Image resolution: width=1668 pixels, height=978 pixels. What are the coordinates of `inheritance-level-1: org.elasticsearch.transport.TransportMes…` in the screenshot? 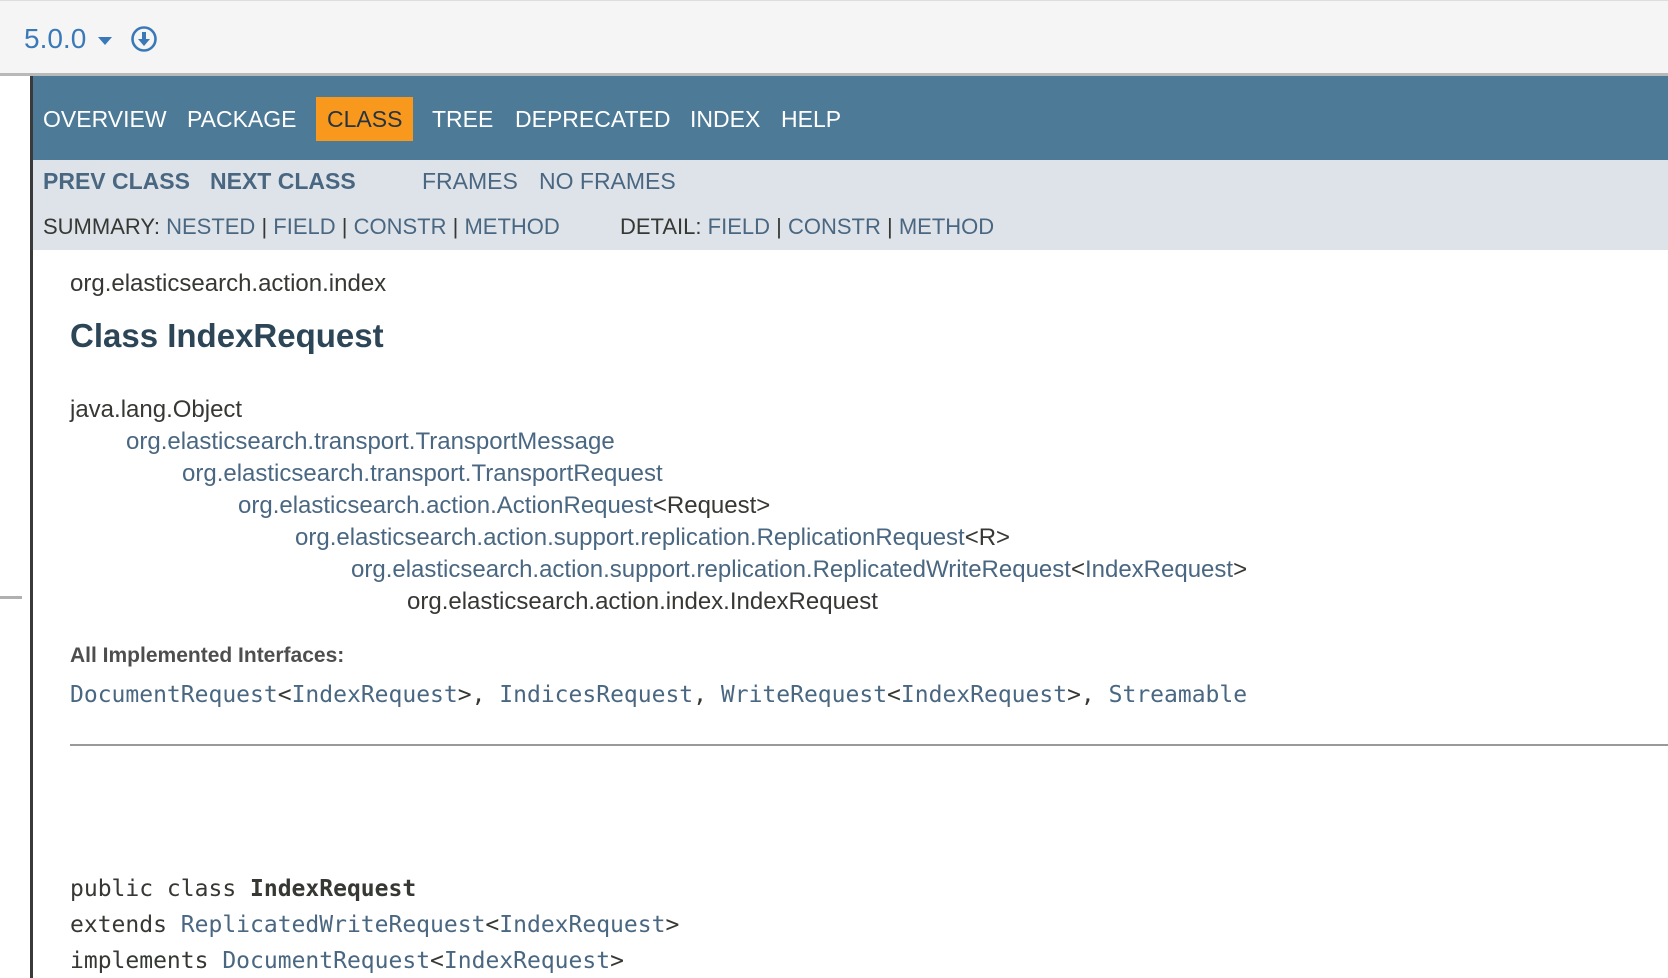 It's located at (370, 442).